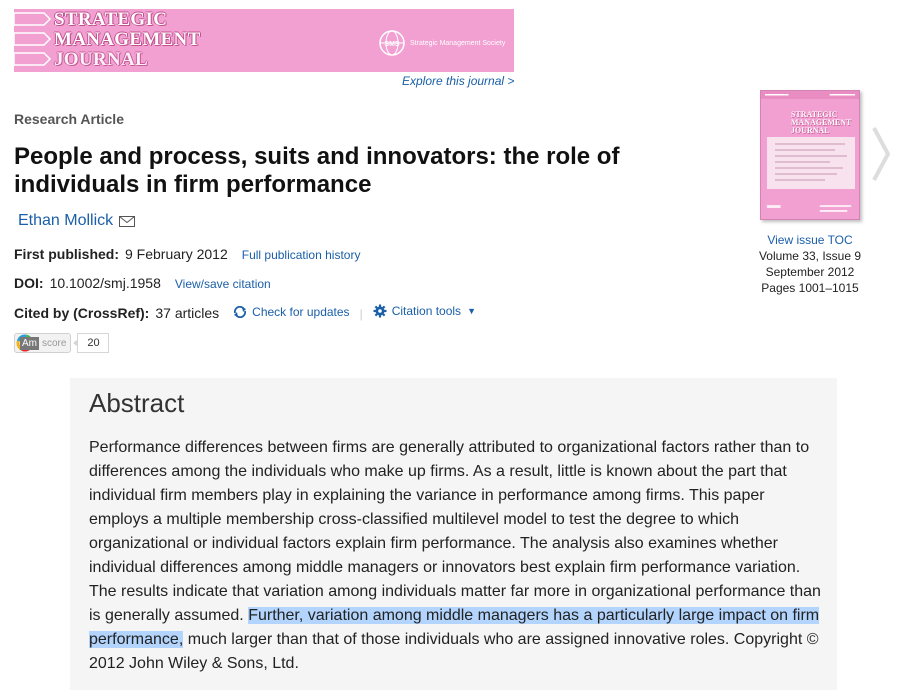  Describe the element at coordinates (176, 254) in the screenshot. I see `first-published-value: 9 February 2012` at that location.